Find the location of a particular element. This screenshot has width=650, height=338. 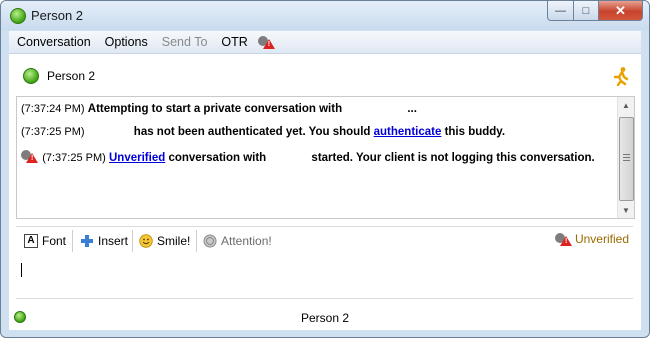

unverified-link: Unverified is located at coordinates (137, 158).